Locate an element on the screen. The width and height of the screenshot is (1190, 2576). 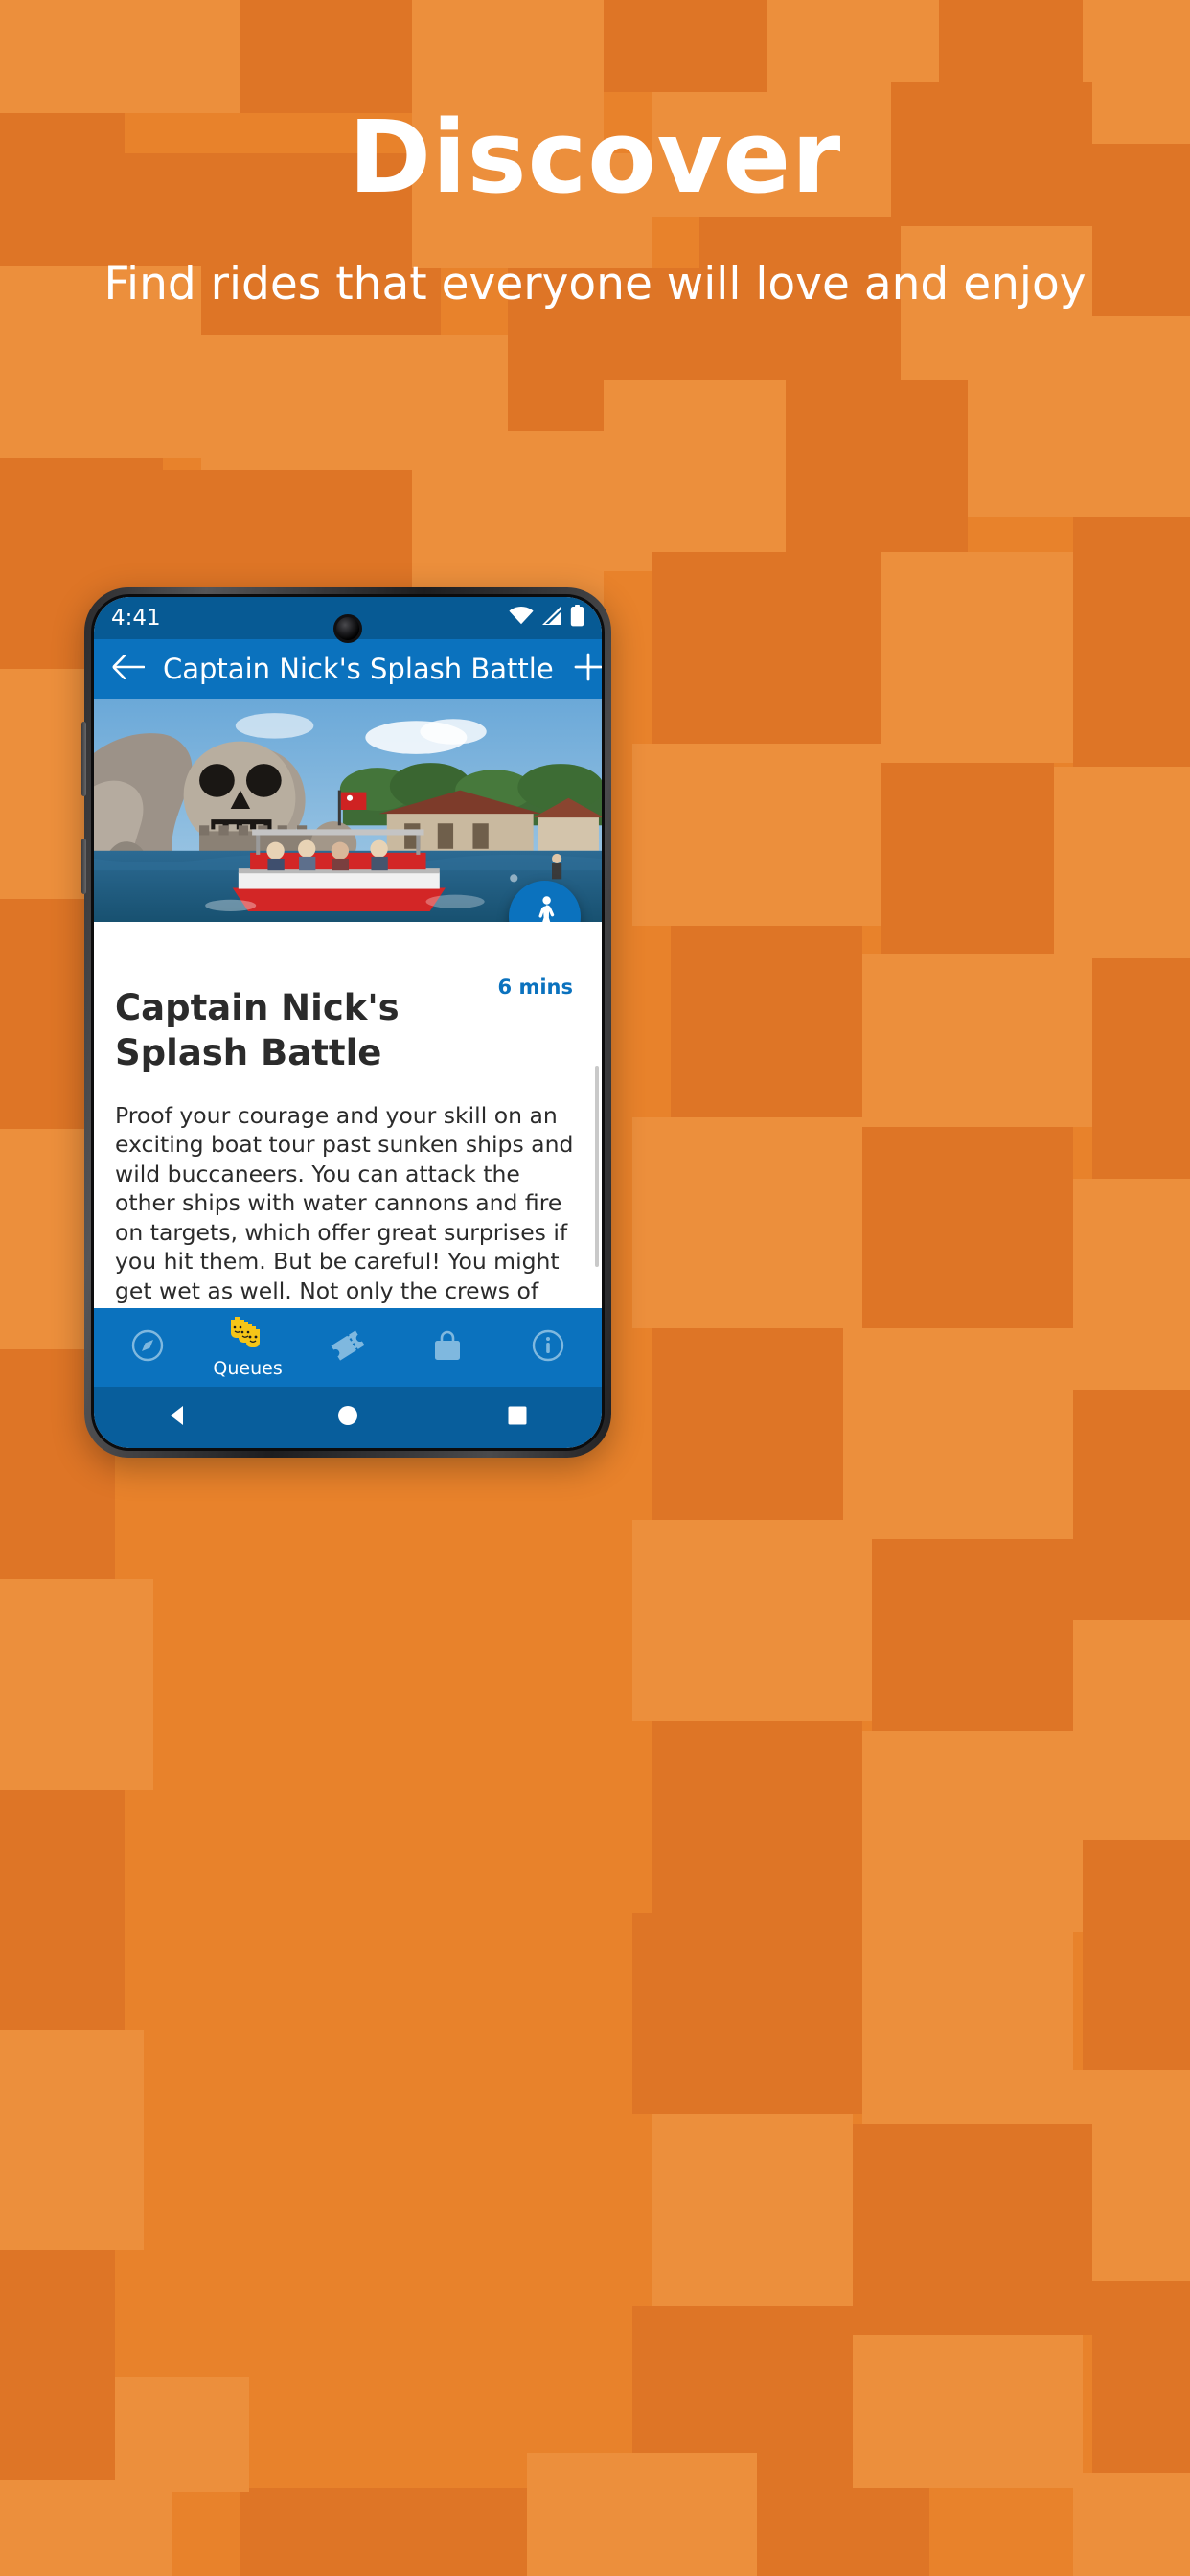
content-scrollbar is located at coordinates (597, 1166).